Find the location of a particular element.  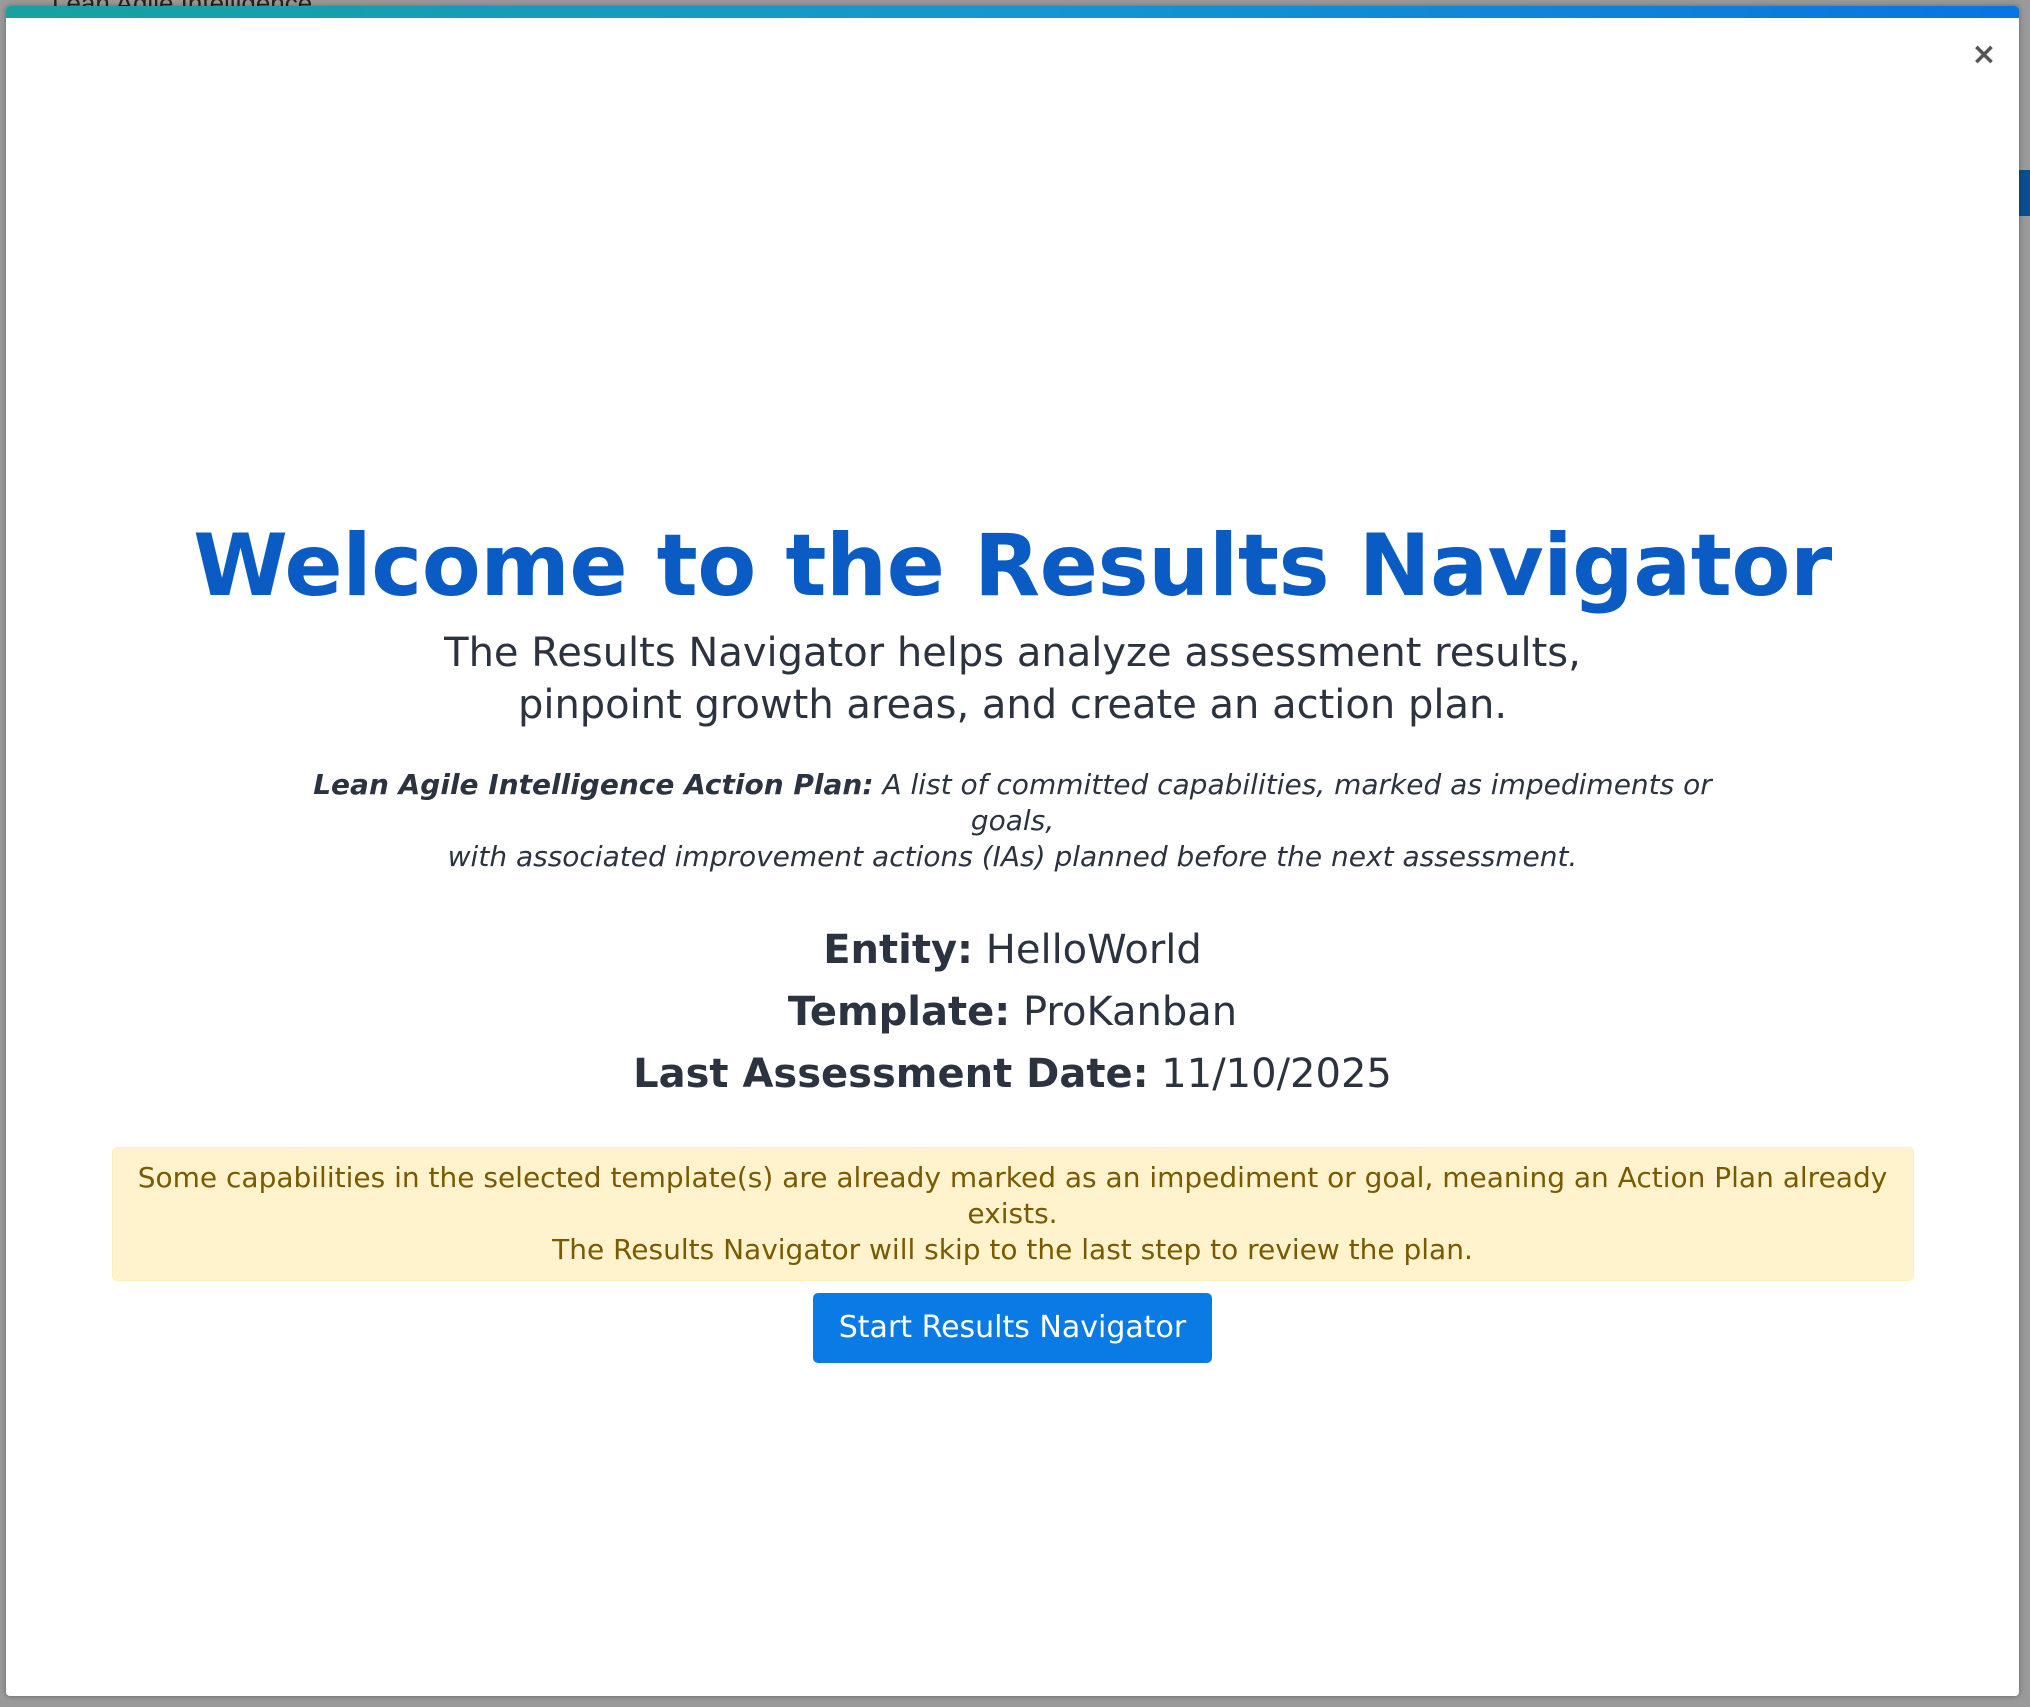

entity-row: Entity: HelloWorld is located at coordinates (1012, 950).